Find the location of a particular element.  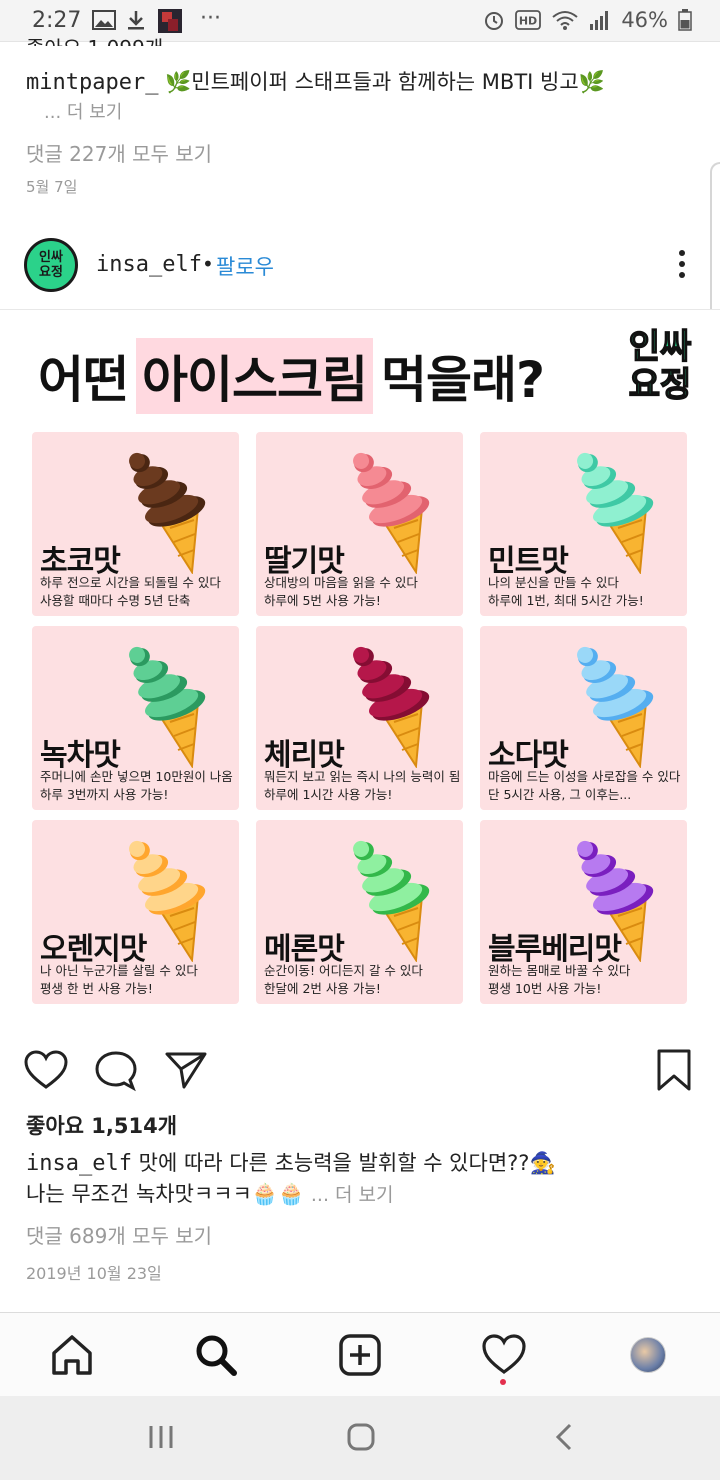

previous-view-comments: 댓글 227개 모두 보기 is located at coordinates (119, 152).